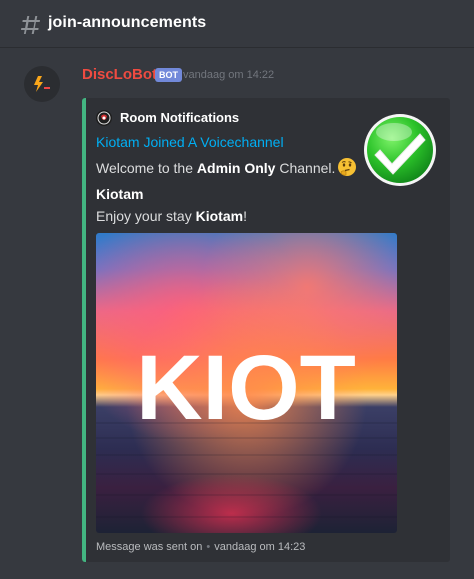 The width and height of the screenshot is (474, 579). Describe the element at coordinates (84, 330) in the screenshot. I see `embed-accent-bar` at that location.